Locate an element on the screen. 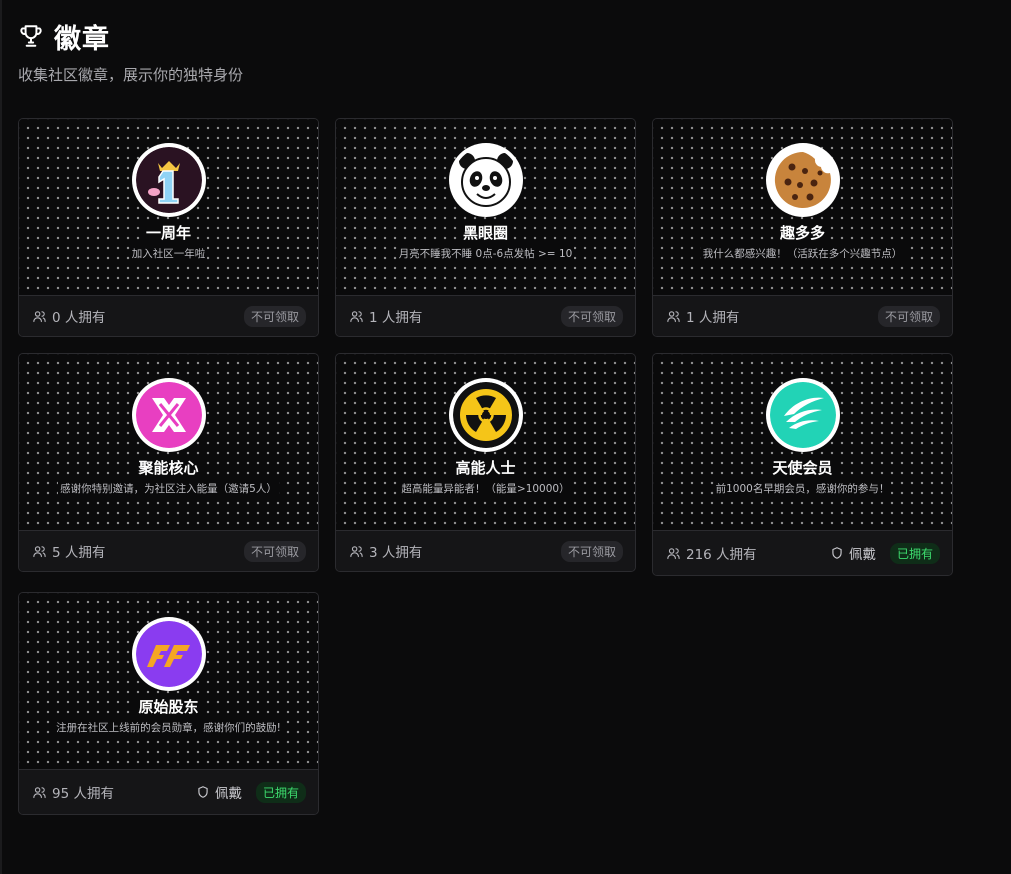 The width and height of the screenshot is (1011, 874). badge-card-first-anniversary: 一周年 加入社区一年啦 0 人拥有 不可领取 is located at coordinates (168, 227).